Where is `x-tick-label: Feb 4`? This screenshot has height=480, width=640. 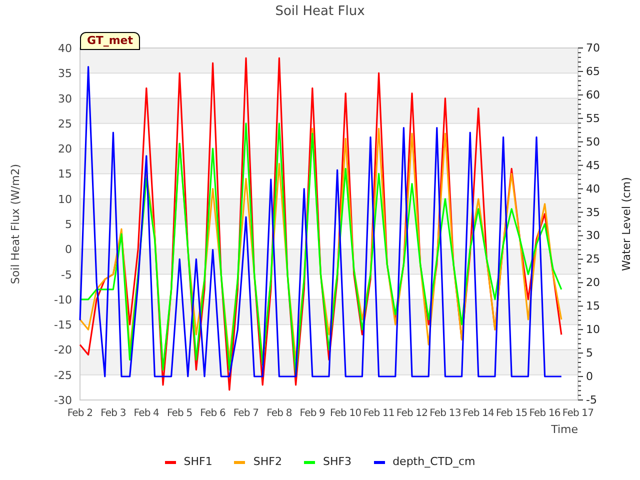 x-tick-label: Feb 4 is located at coordinates (147, 413).